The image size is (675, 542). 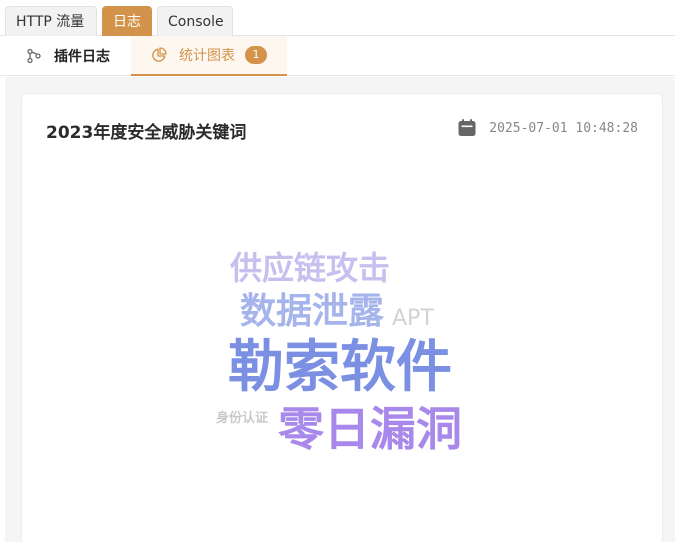 I want to click on tab-plugin-logs: 插件日志, so click(x=68, y=56).